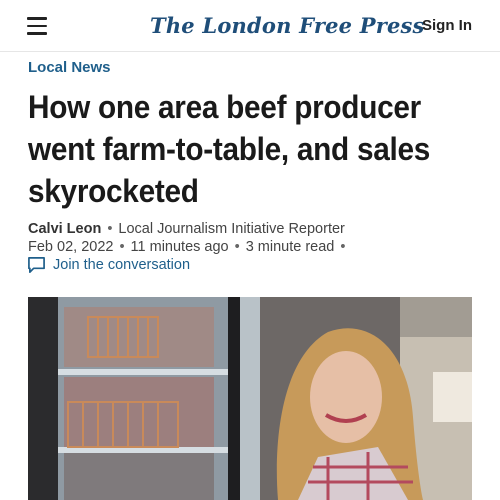 The width and height of the screenshot is (500, 500). I want to click on section-link-local-news: Local News, so click(69, 67).